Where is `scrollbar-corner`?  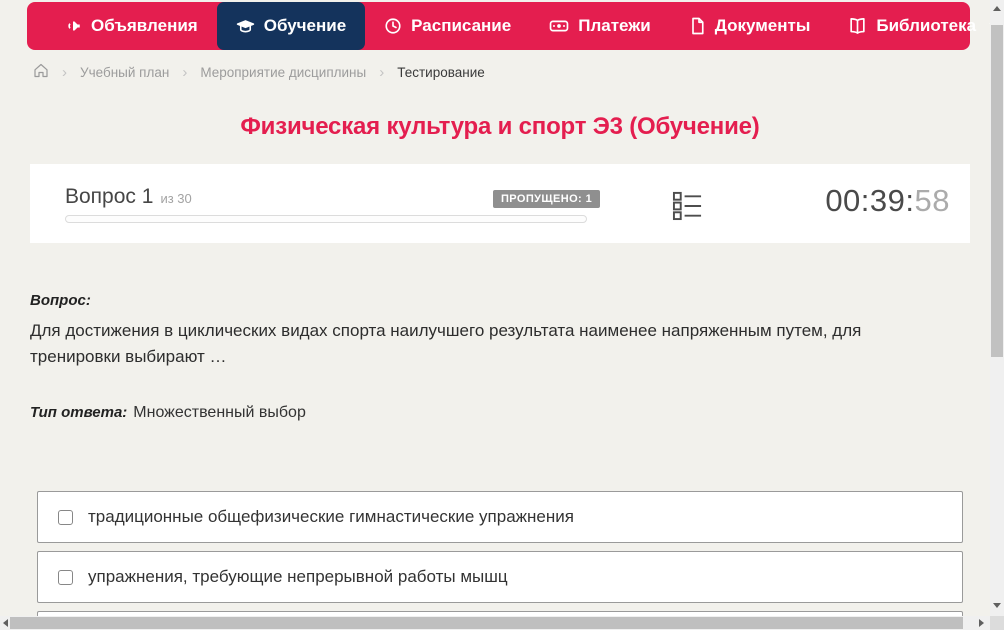 scrollbar-corner is located at coordinates (997, 623).